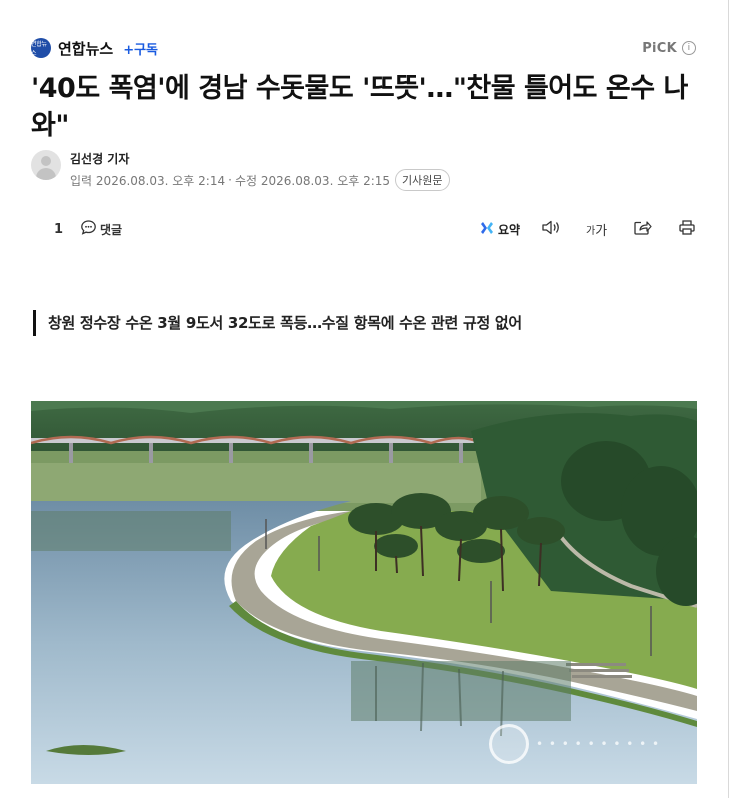 The width and height of the screenshot is (734, 798). Describe the element at coordinates (325, 180) in the screenshot. I see `modified-date: 2026.08.03. 오후 2:15` at that location.